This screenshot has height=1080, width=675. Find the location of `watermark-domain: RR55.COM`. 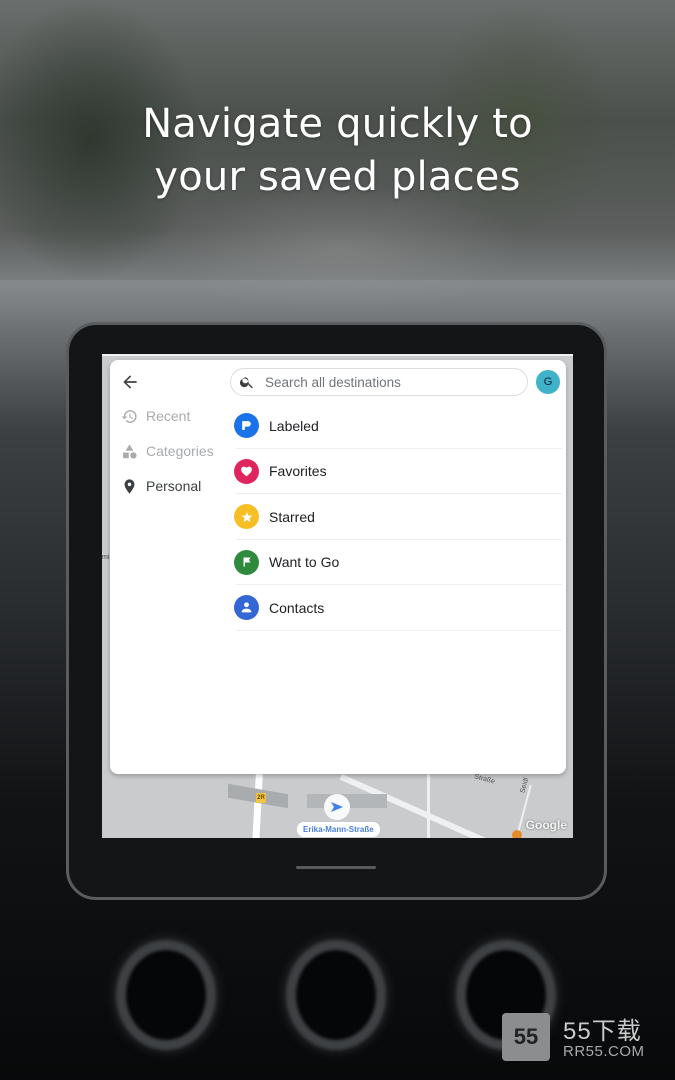

watermark-domain: RR55.COM is located at coordinates (604, 1051).